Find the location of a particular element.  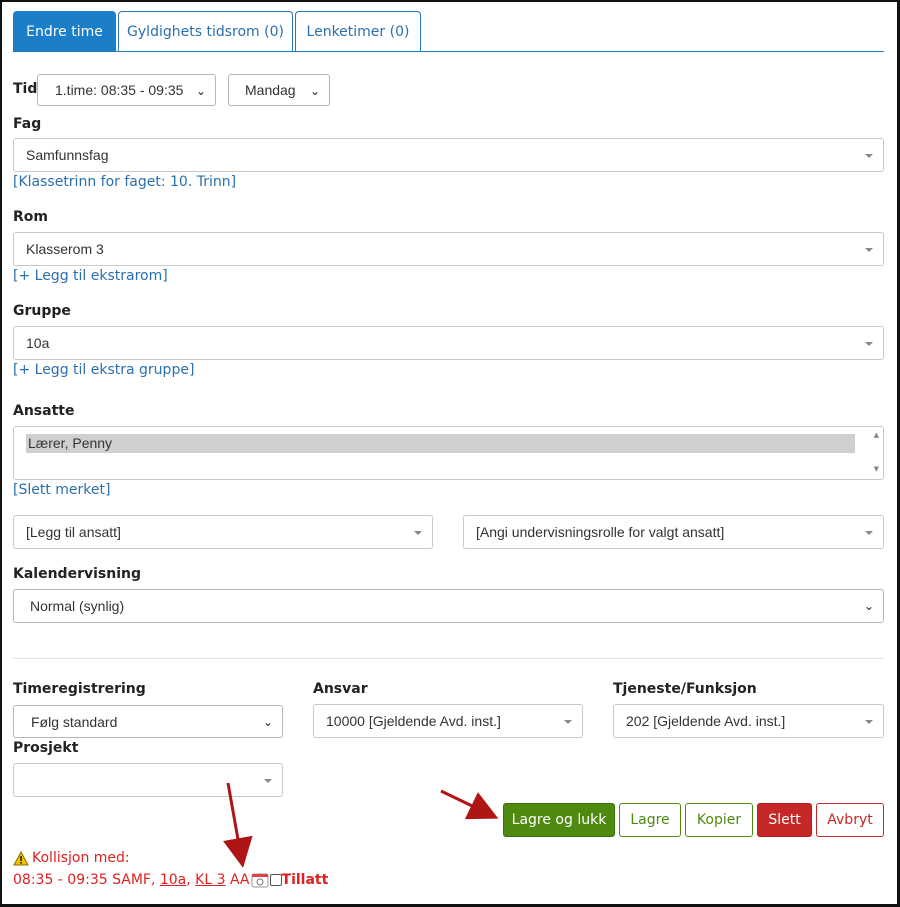

tid-label: Tid is located at coordinates (25, 89).